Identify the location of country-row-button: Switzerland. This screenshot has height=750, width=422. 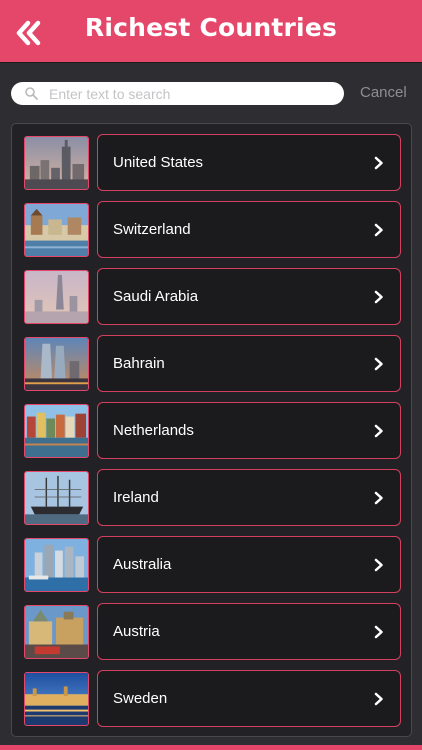
(249, 229).